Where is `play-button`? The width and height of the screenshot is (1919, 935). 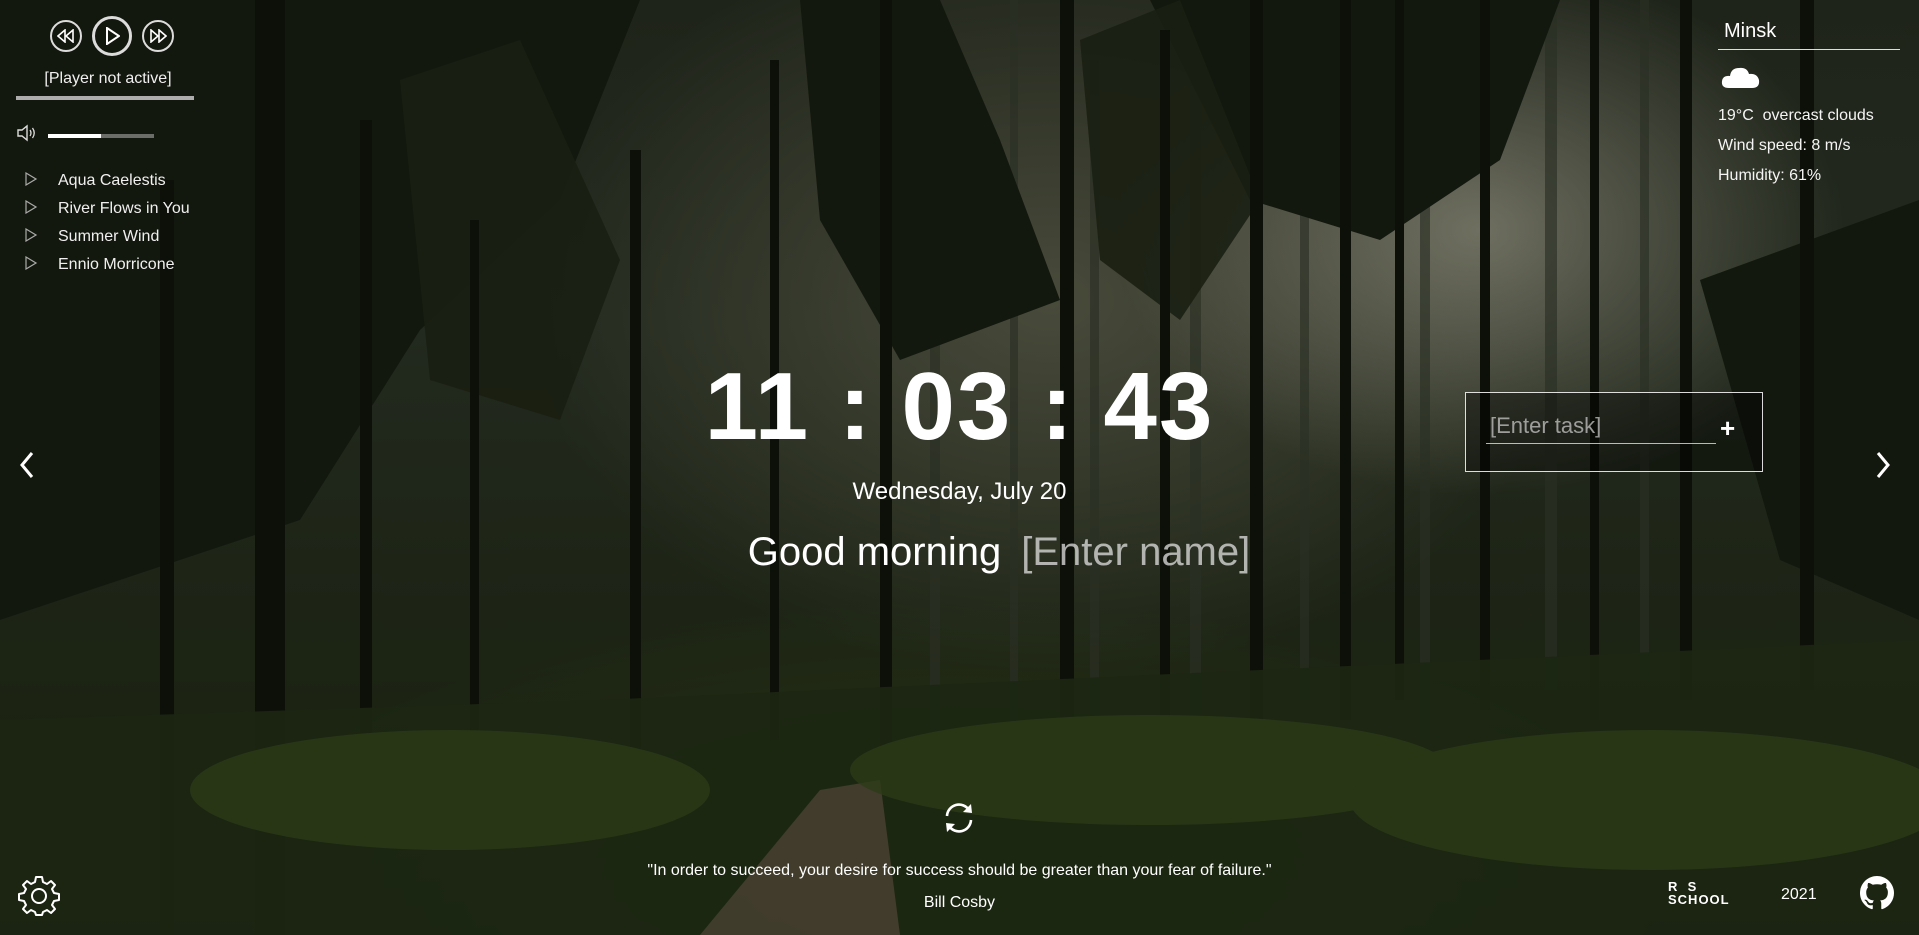 play-button is located at coordinates (112, 36).